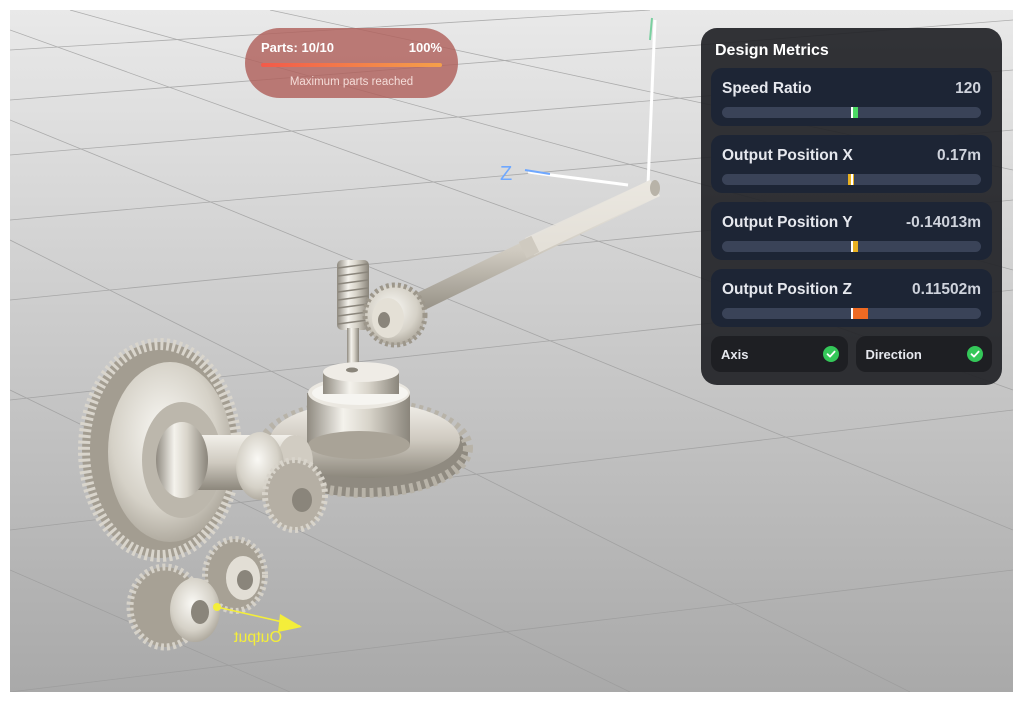 The image size is (1027, 709). I want to click on check-axis: Axis, so click(779, 354).